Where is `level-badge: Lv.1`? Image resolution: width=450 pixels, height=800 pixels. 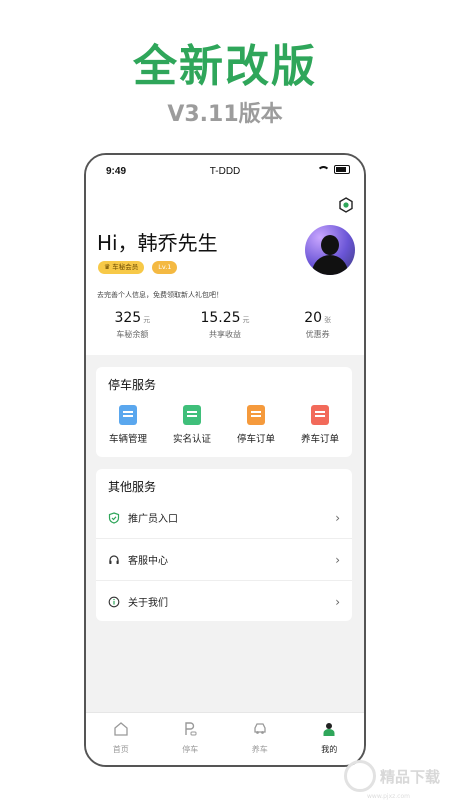
level-badge: Lv.1 is located at coordinates (165, 267).